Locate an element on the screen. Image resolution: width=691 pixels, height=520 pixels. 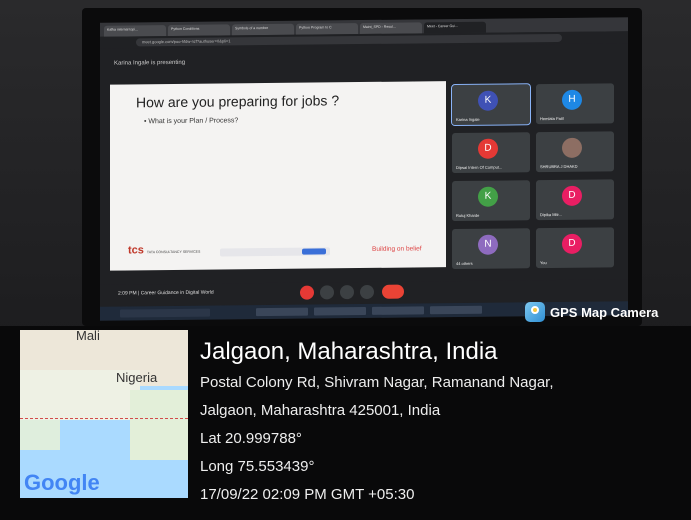
participant-tile: H Hemlata Patil is located at coordinates (575, 104).